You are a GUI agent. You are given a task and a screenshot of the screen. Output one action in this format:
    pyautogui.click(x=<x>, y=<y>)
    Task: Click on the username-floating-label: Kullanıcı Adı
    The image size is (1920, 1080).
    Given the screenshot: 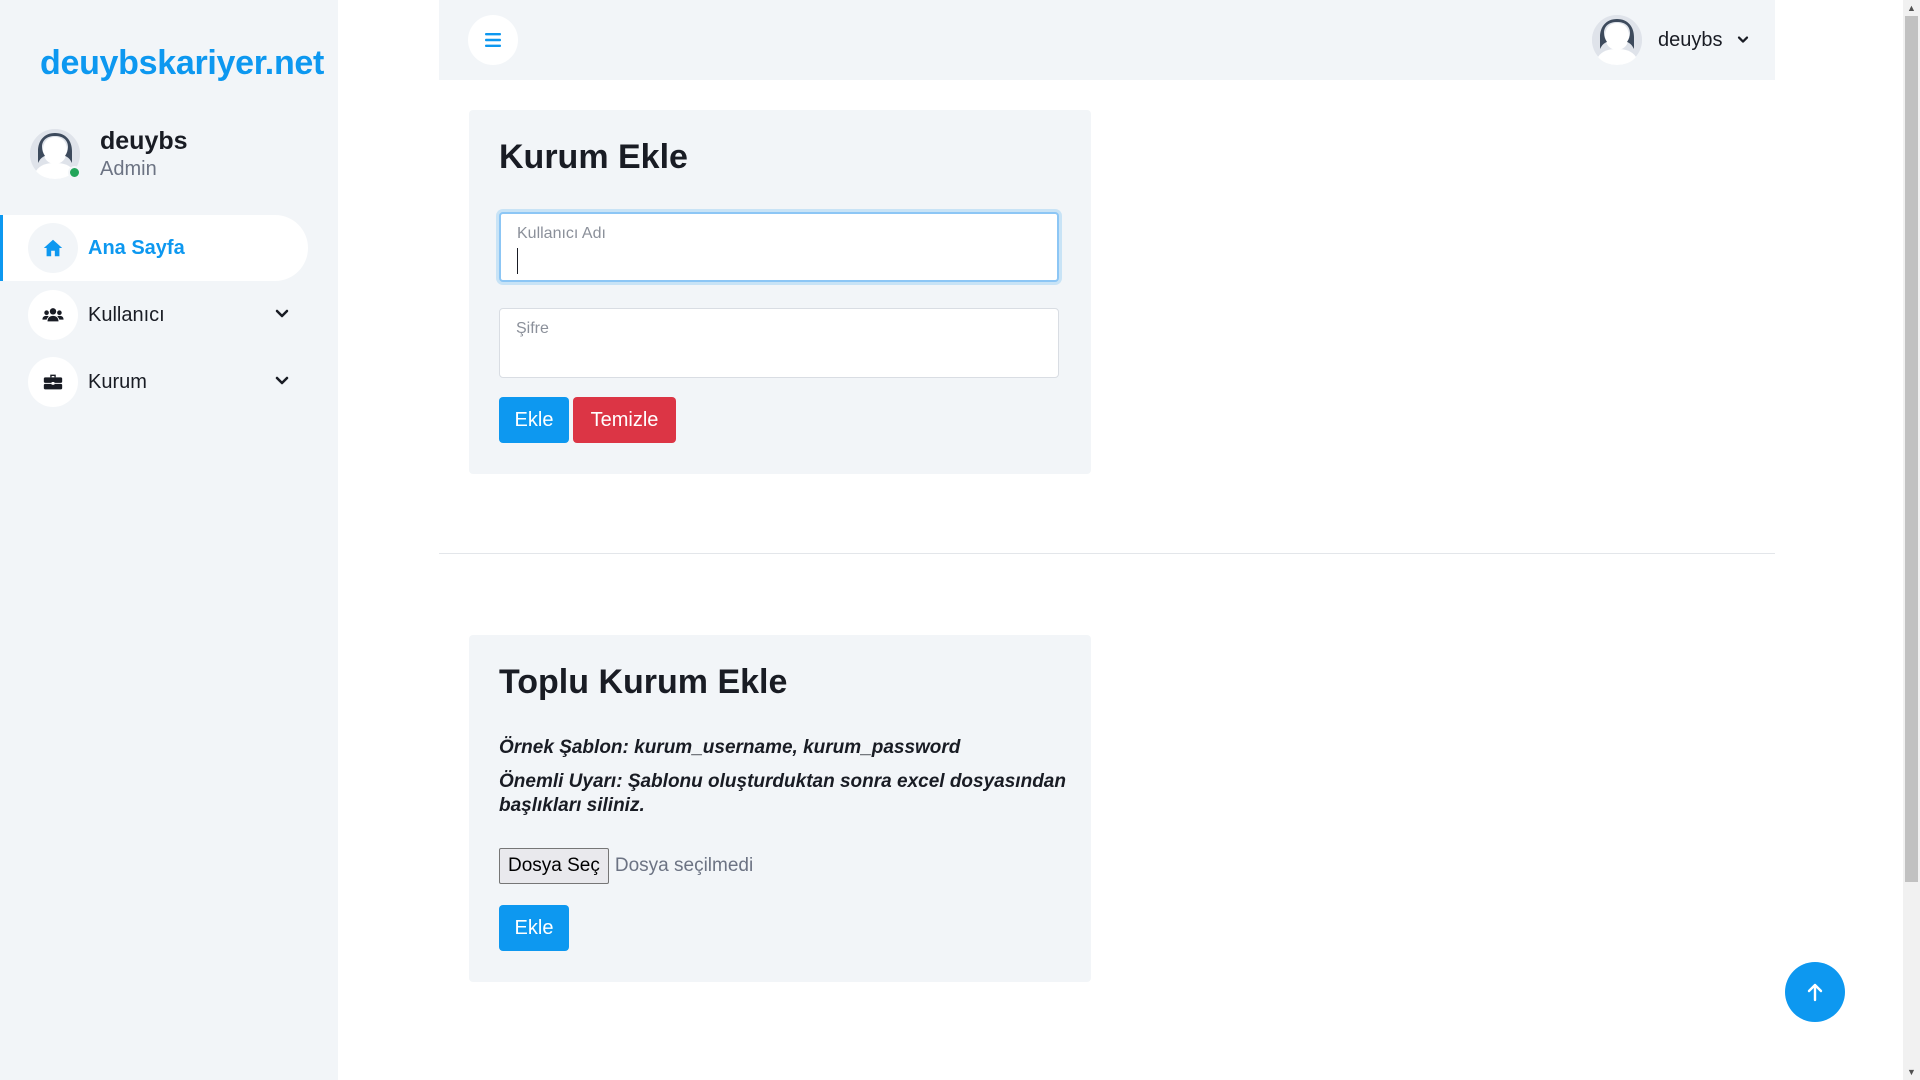 What is the action you would take?
    pyautogui.click(x=561, y=233)
    